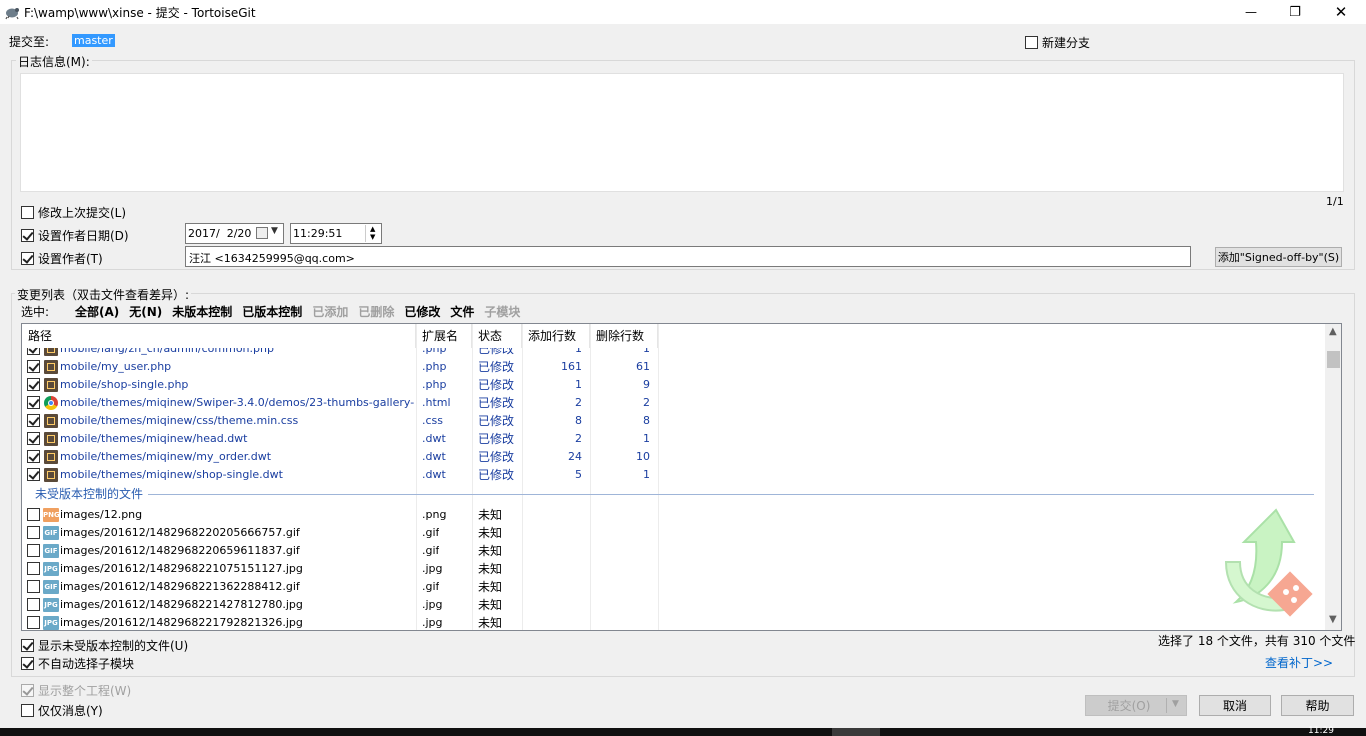 The height and width of the screenshot is (736, 1366). What do you see at coordinates (116, 366) in the screenshot?
I see `row-path: mobile/my_user.php` at bounding box center [116, 366].